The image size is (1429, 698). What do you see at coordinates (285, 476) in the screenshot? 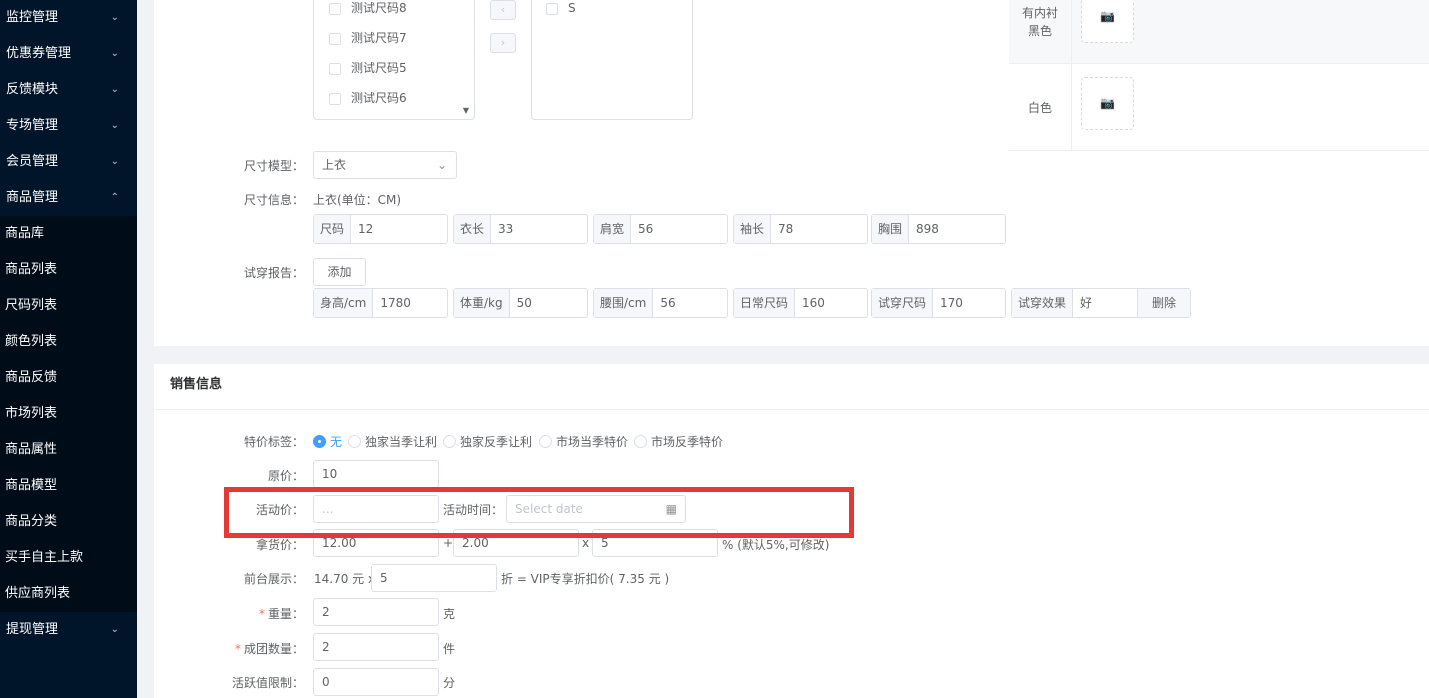
I see `original-price-label: 原价：` at bounding box center [285, 476].